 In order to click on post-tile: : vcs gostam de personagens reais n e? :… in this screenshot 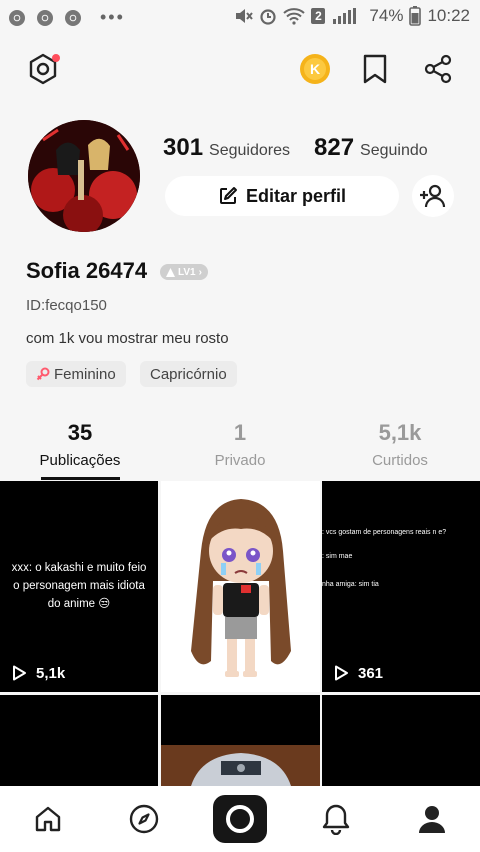, I will do `click(401, 586)`.